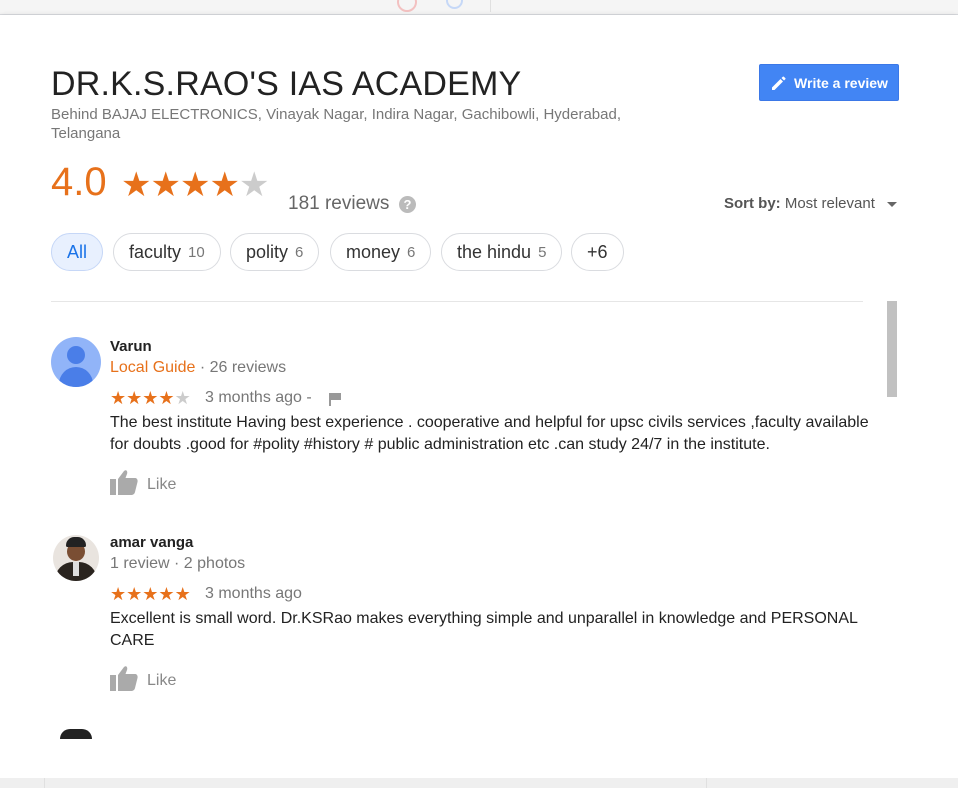 The width and height of the screenshot is (958, 788). What do you see at coordinates (253, 397) in the screenshot?
I see `review-time-text: 3 months ago` at bounding box center [253, 397].